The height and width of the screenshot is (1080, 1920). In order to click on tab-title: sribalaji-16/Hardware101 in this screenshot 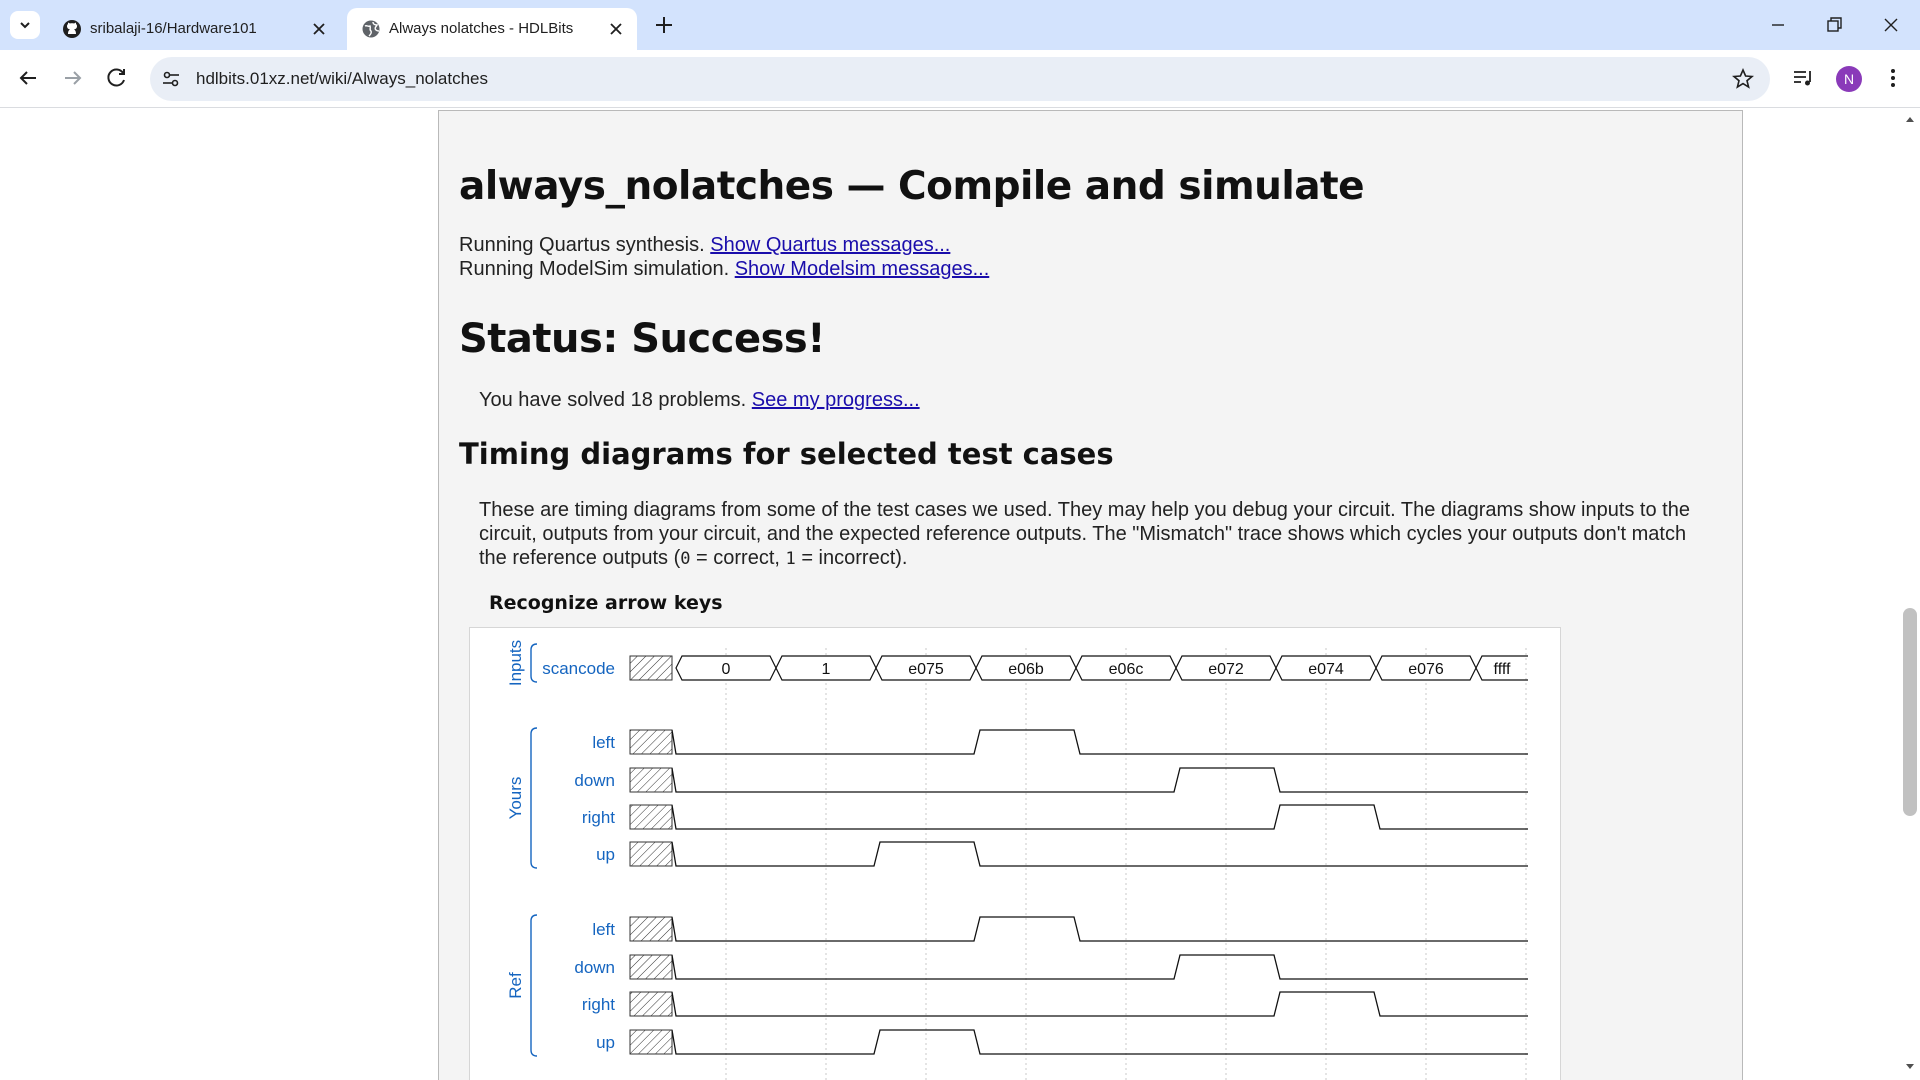, I will do `click(173, 28)`.